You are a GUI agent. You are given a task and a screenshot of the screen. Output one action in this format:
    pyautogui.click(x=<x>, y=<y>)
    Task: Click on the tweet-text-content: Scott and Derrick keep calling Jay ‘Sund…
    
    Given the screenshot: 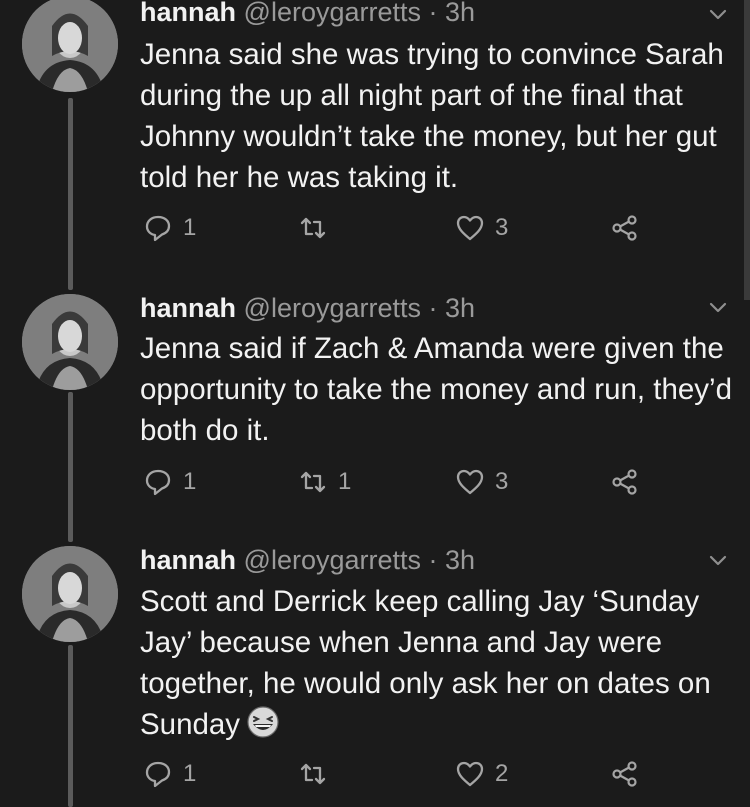 What is the action you would take?
    pyautogui.click(x=425, y=663)
    